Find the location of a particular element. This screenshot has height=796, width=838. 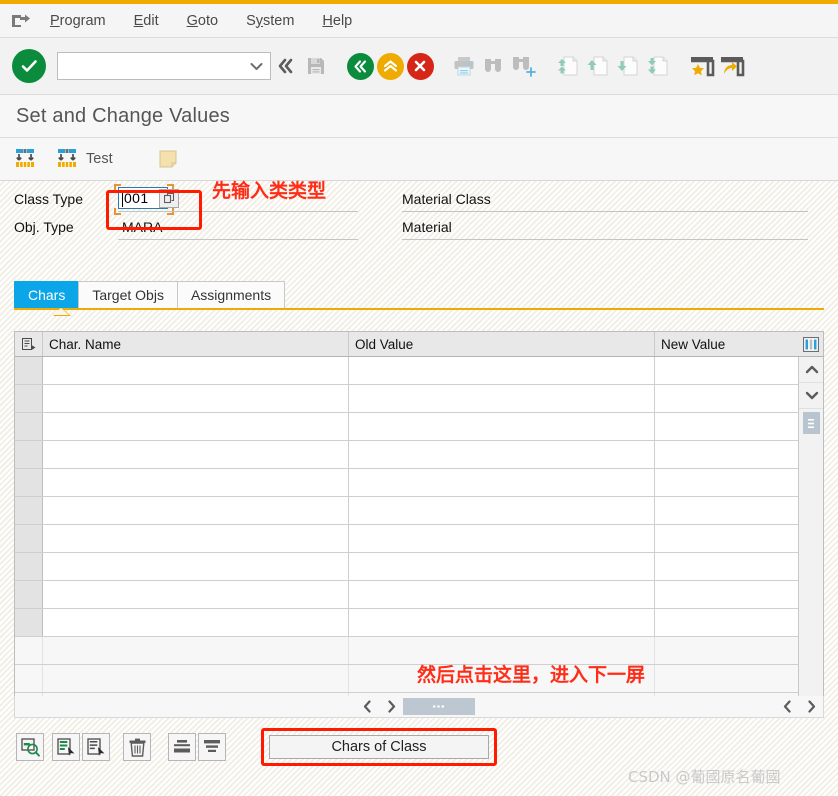

trash-button is located at coordinates (137, 747).